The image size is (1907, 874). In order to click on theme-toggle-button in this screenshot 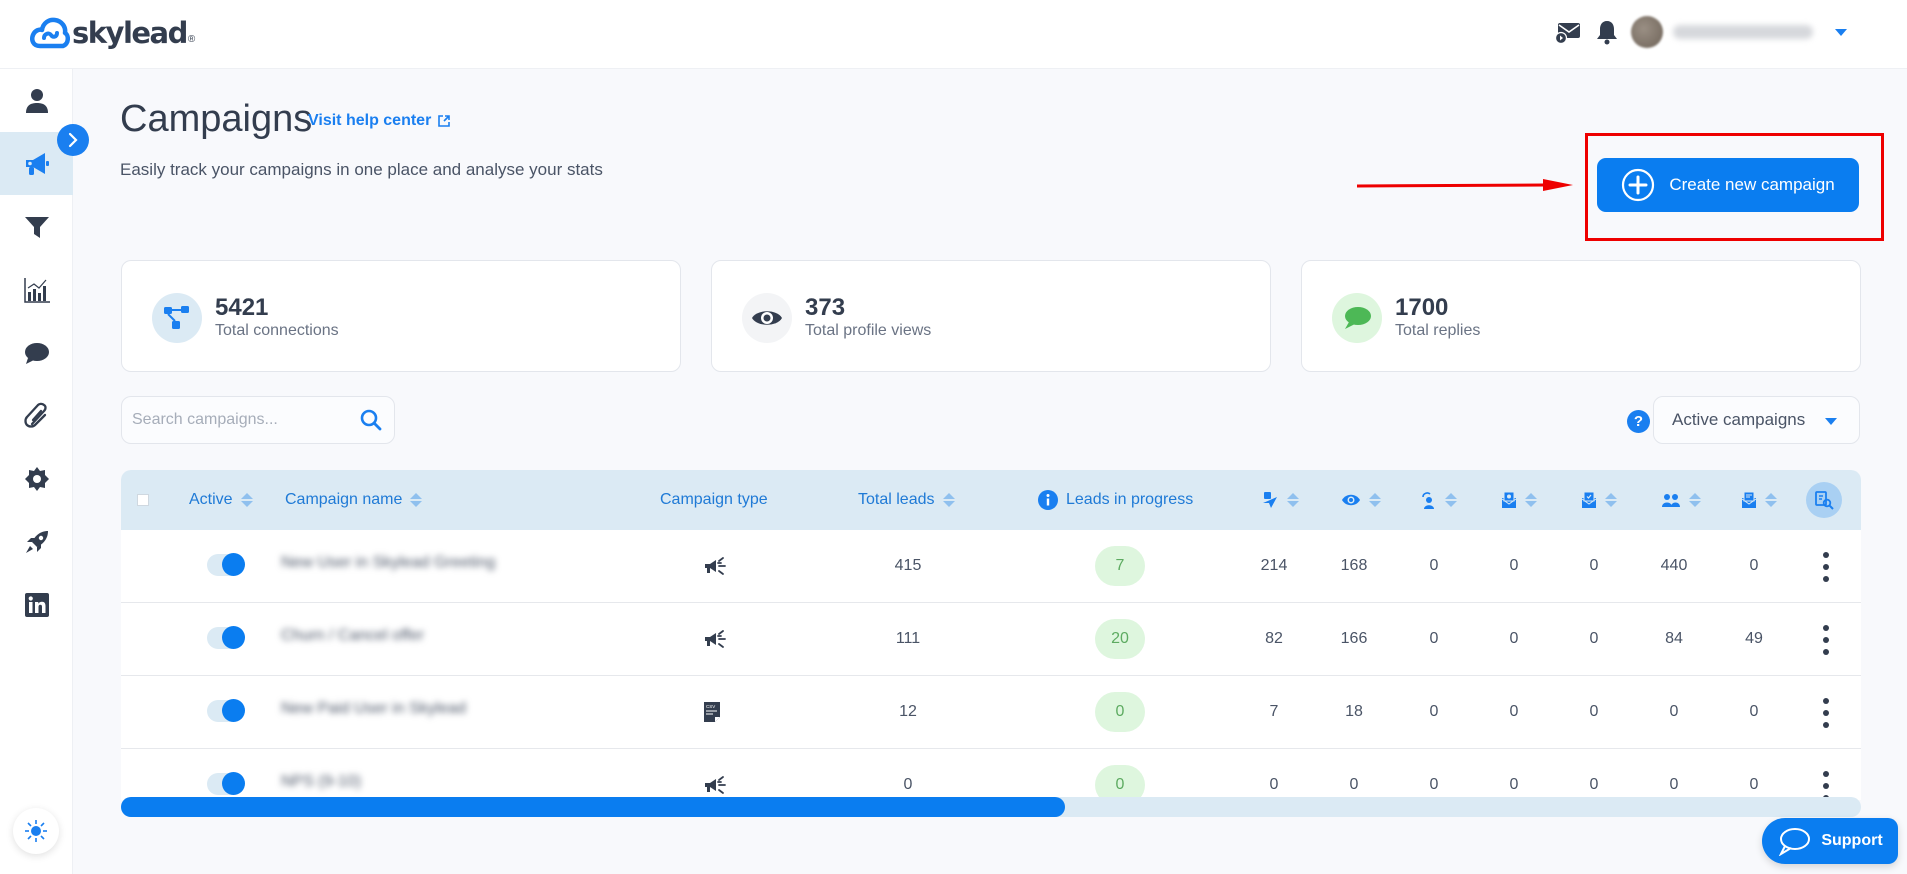, I will do `click(36, 831)`.